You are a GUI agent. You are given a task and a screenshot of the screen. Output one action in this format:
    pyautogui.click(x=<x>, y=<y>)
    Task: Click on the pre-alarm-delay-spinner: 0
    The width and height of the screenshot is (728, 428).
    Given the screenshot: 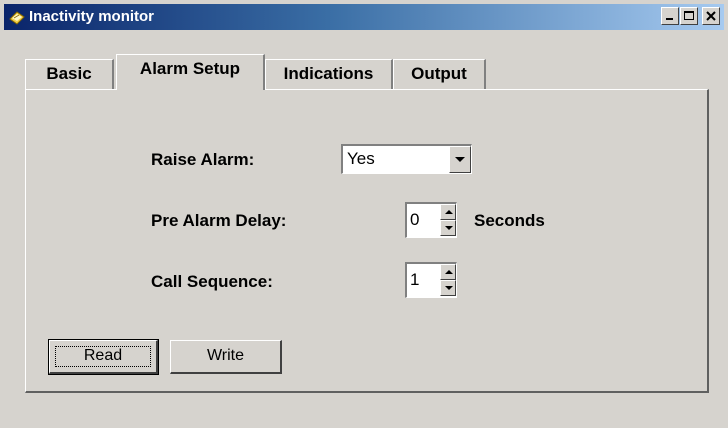 What is the action you would take?
    pyautogui.click(x=431, y=220)
    